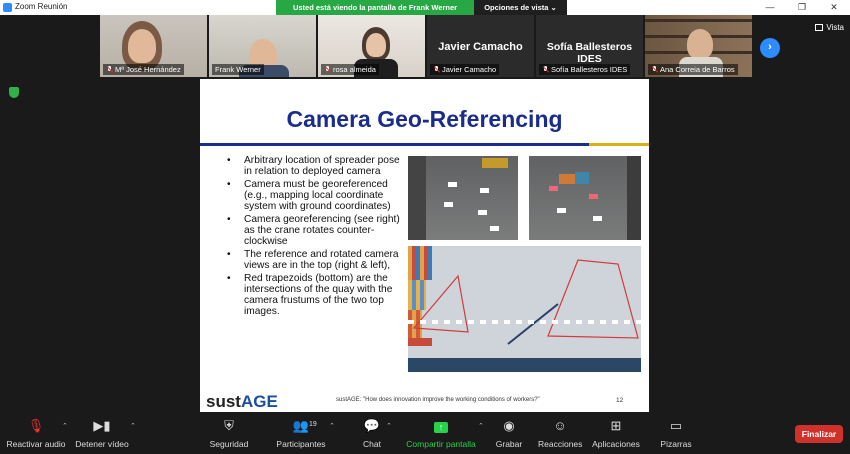 This screenshot has height=454, width=850. What do you see at coordinates (301, 425) in the screenshot?
I see `participants-icon: 👥` at bounding box center [301, 425].